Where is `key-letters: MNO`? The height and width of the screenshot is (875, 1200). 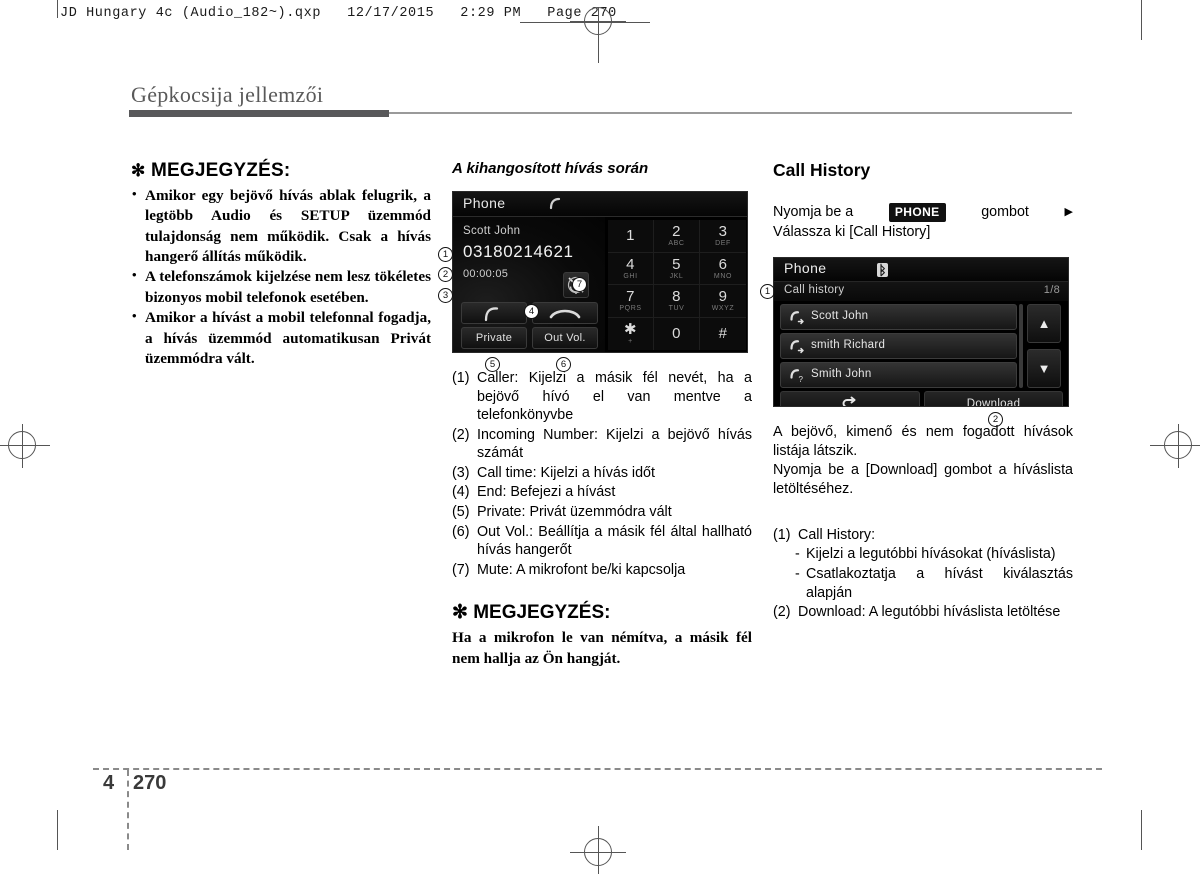 key-letters: MNO is located at coordinates (723, 276).